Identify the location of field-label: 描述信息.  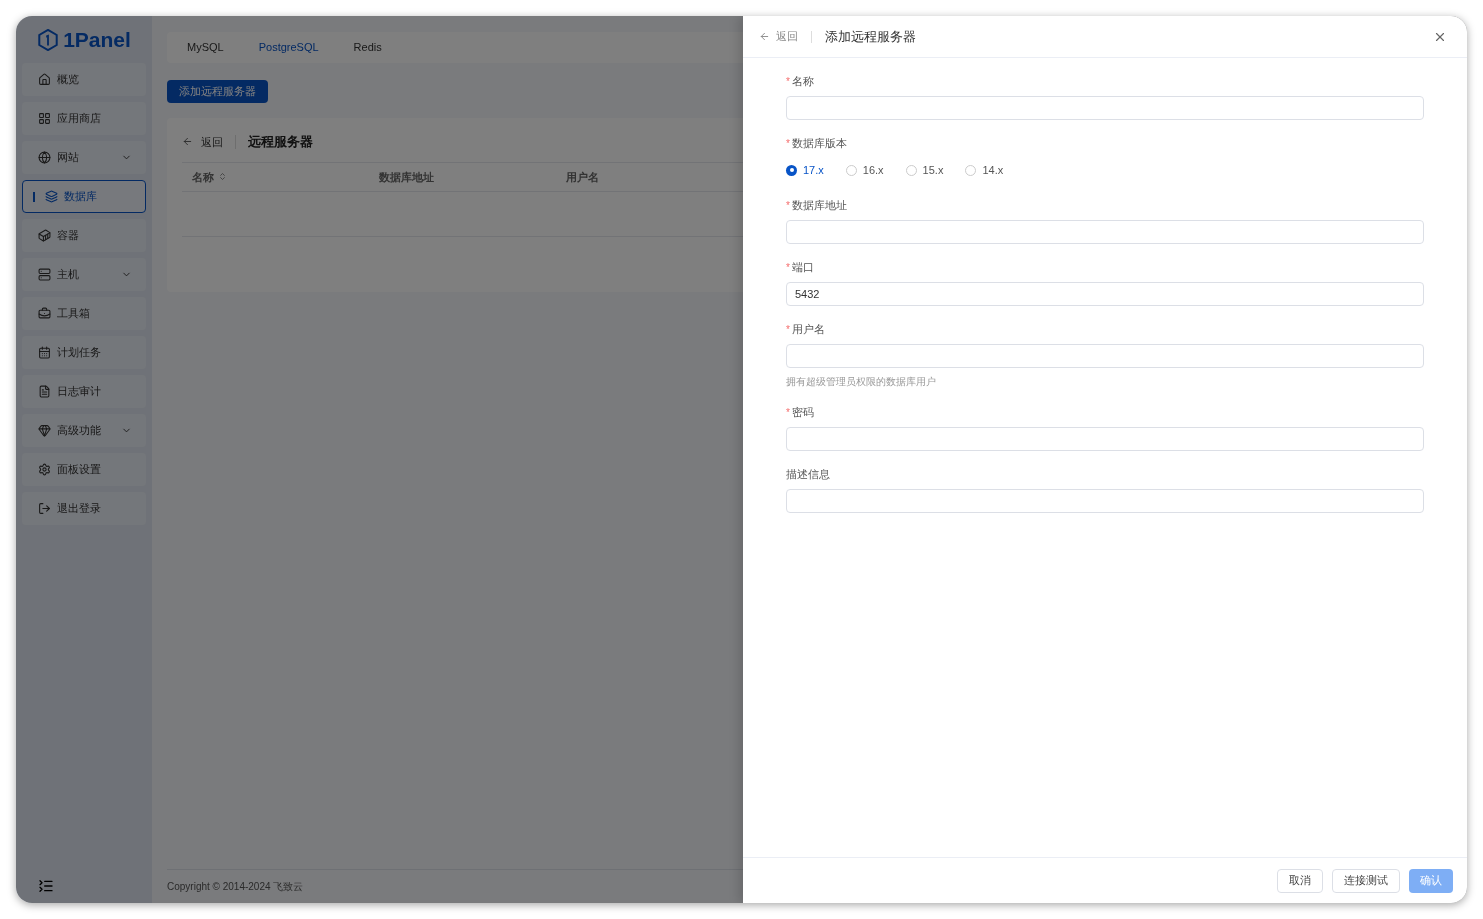
(808, 474).